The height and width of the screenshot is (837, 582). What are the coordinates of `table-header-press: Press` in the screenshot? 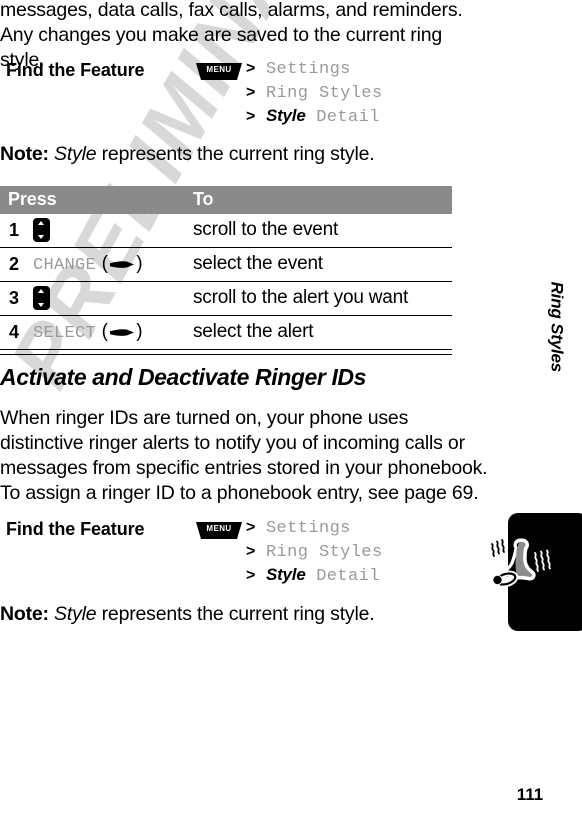 It's located at (32, 199).